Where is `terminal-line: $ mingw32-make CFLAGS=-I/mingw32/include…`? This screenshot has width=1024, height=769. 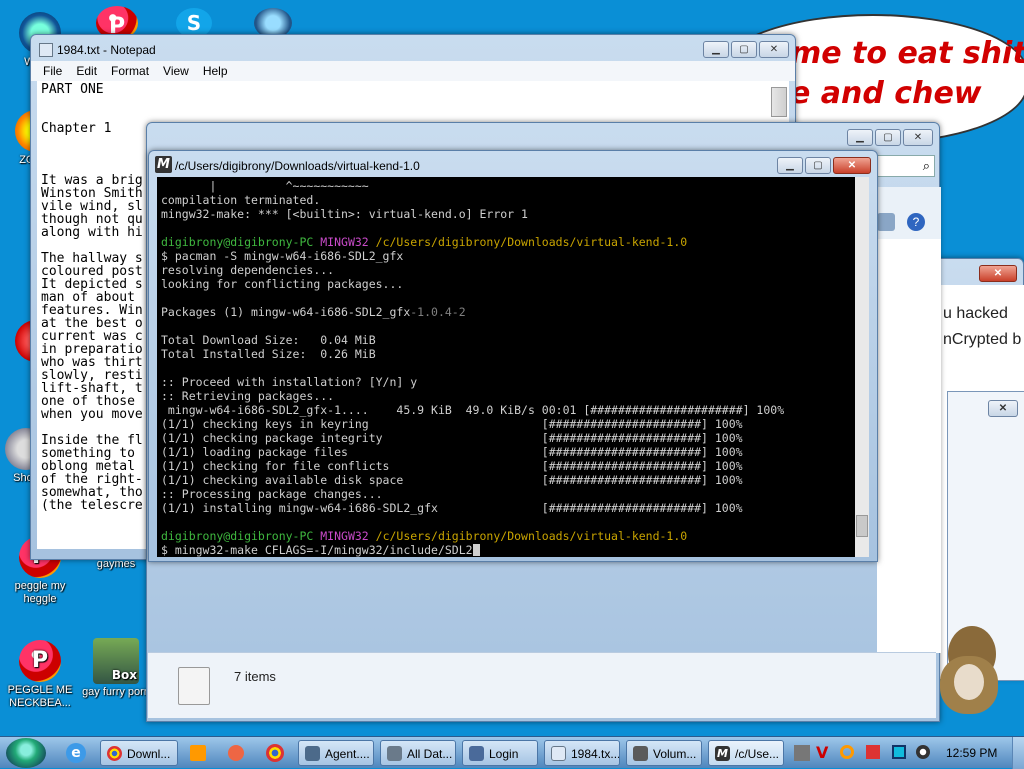
terminal-line: $ mingw32-make CFLAGS=-I/mingw32/include… is located at coordinates (513, 550).